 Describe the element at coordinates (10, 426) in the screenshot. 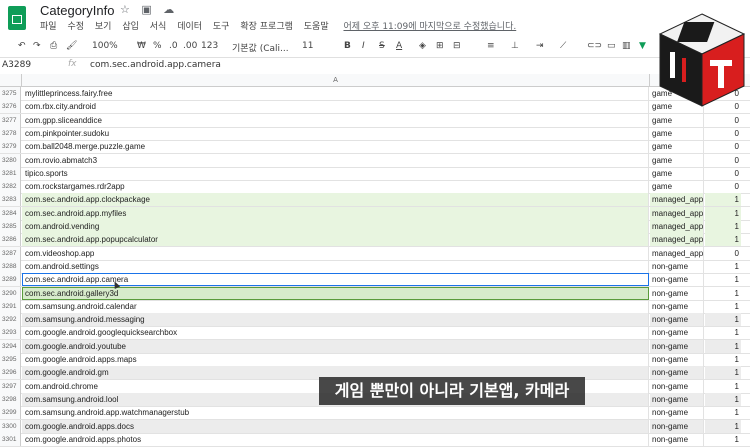

I see `row-number: 3300` at that location.